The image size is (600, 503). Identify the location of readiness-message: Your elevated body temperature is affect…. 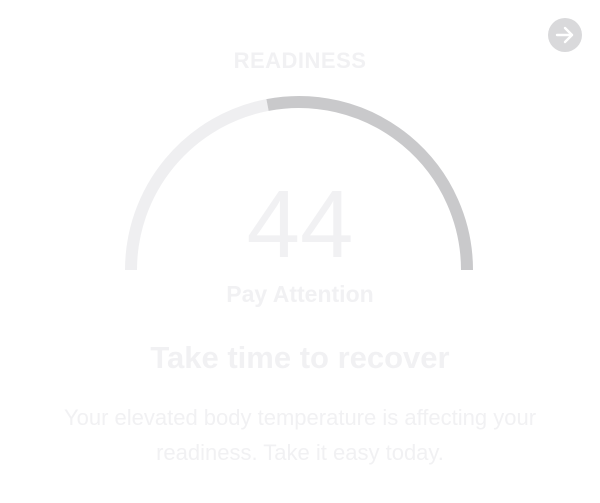
(300, 435).